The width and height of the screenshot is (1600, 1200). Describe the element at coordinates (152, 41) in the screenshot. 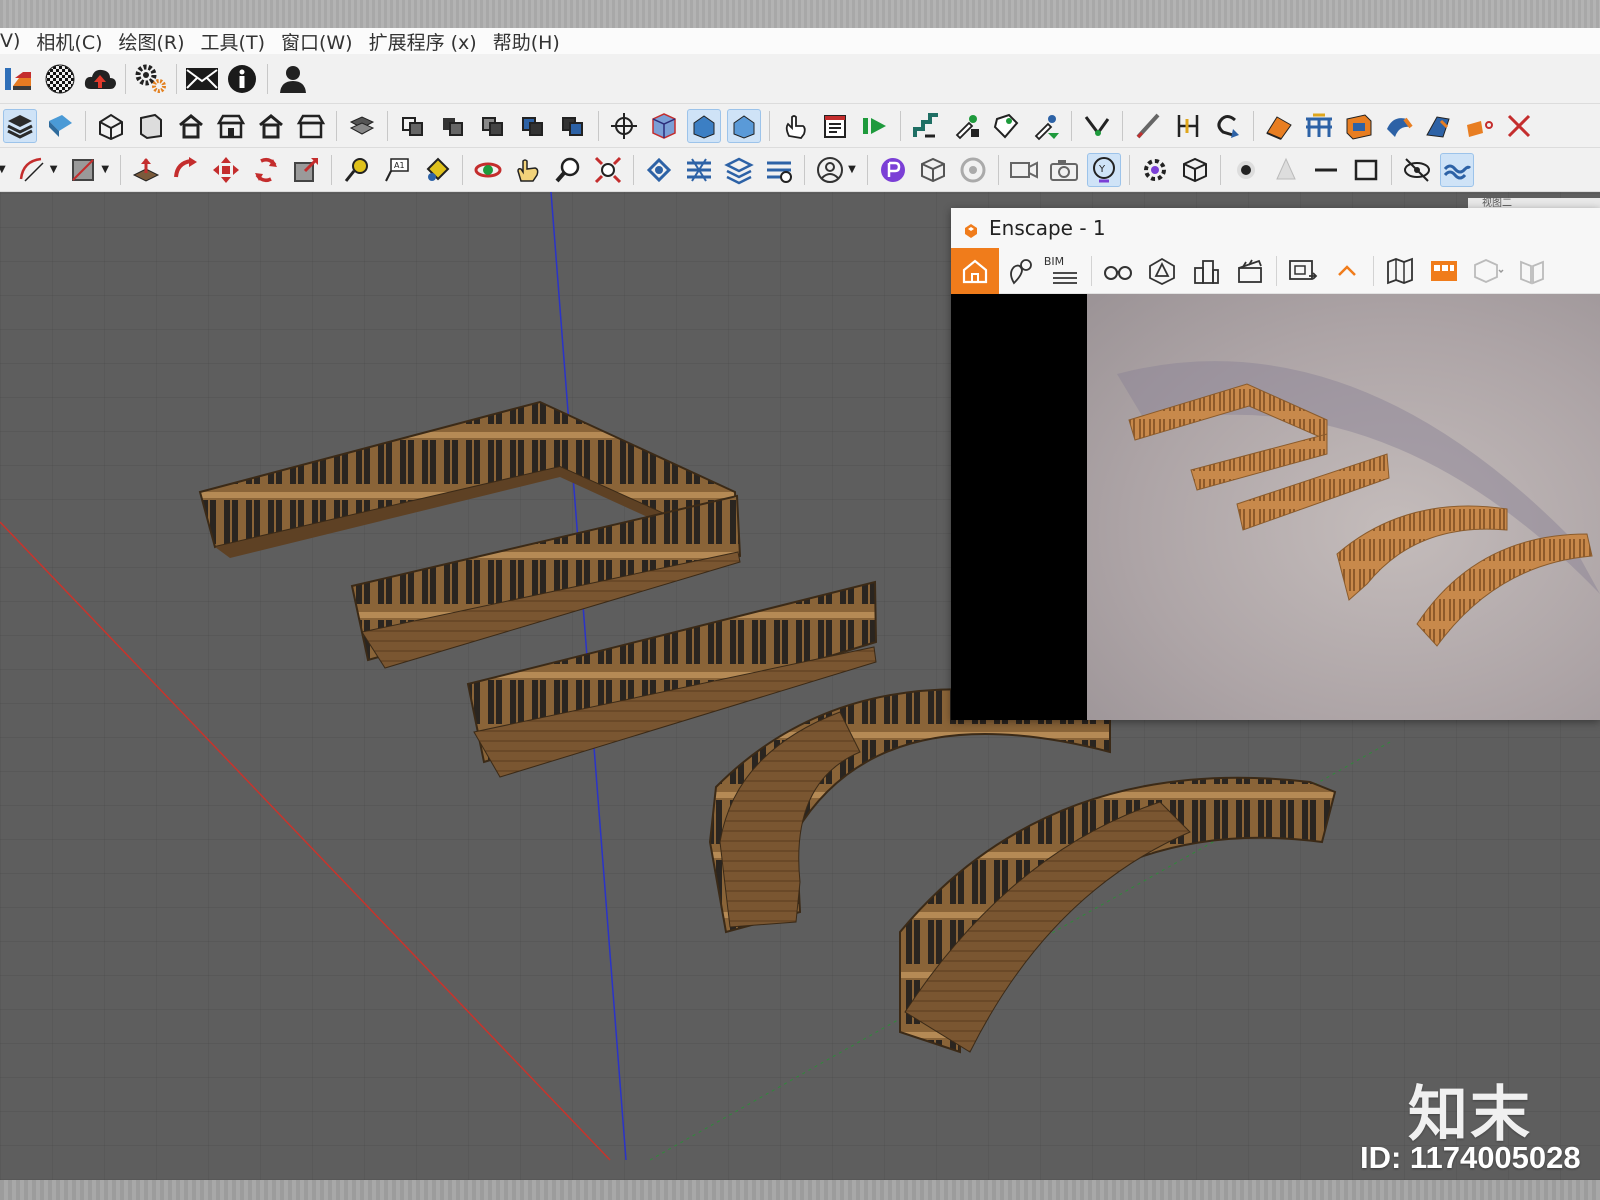

I see `menu-item-draw: 绘图(R)` at that location.